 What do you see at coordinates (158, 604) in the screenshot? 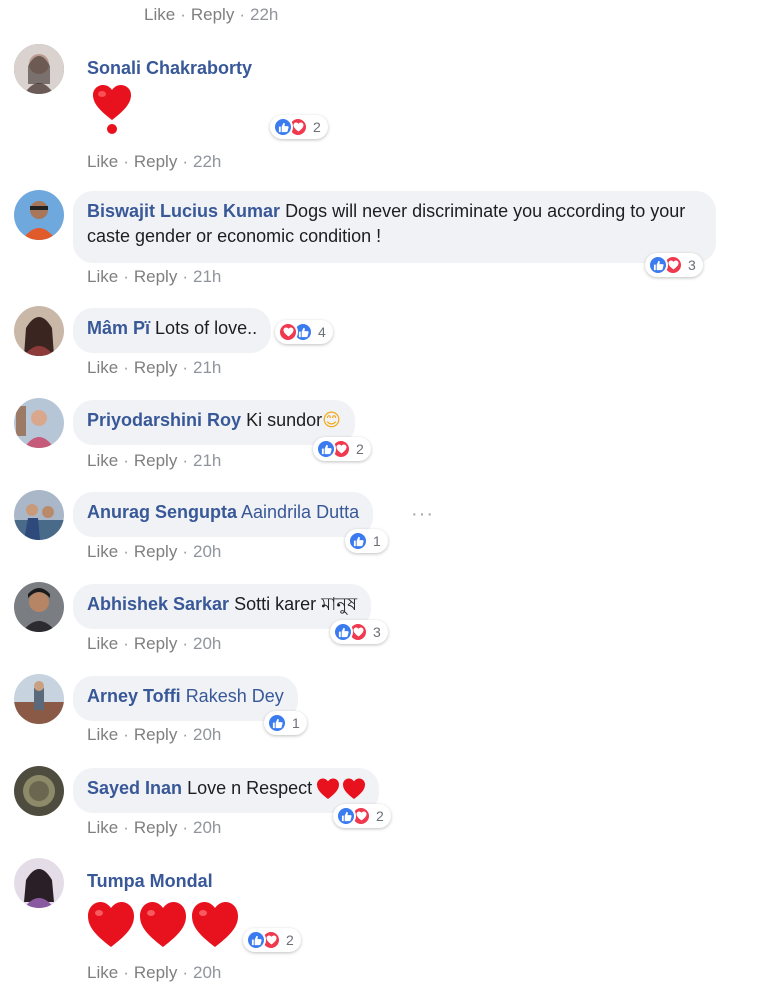
I see `commenter-name: Abhishek Sarkar` at bounding box center [158, 604].